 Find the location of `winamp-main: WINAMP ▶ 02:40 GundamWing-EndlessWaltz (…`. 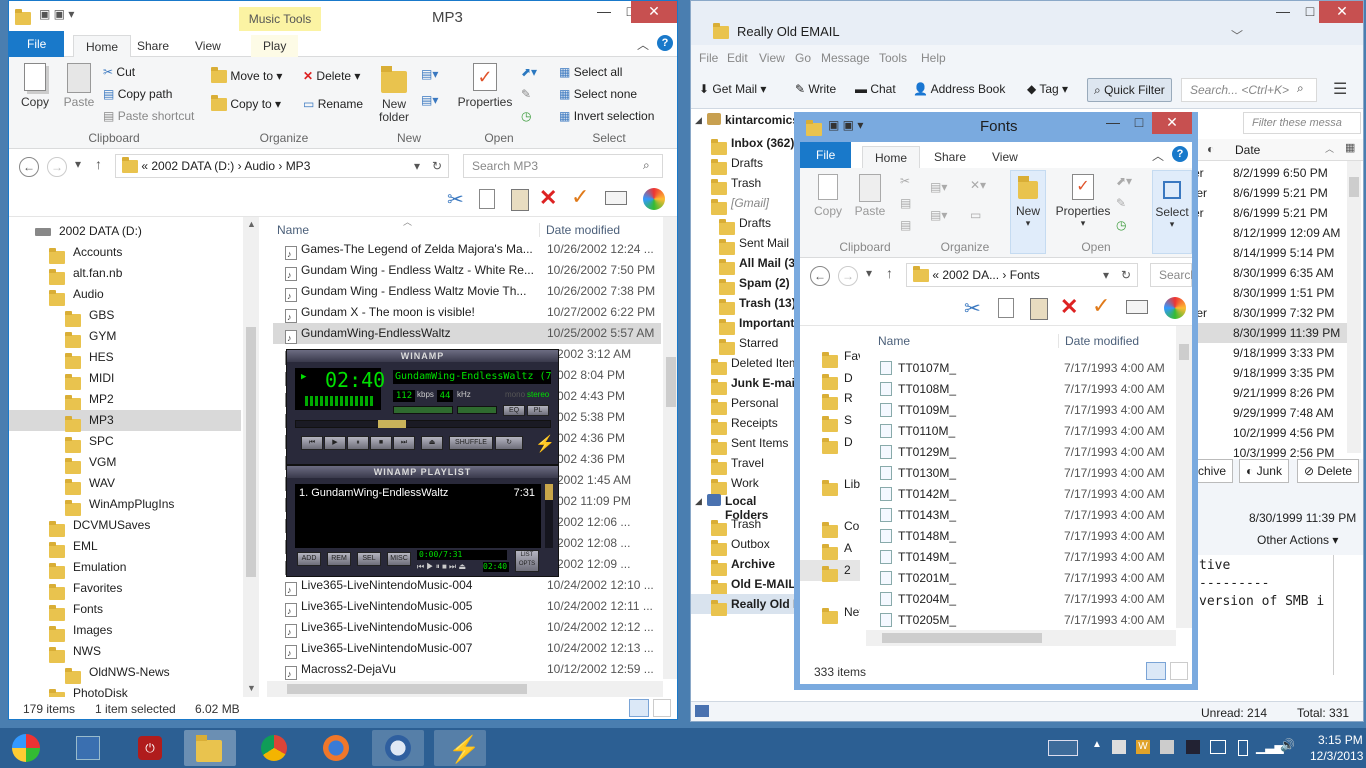

winamp-main: WINAMP ▶ 02:40 GundamWing-EndlessWaltz (… is located at coordinates (422, 407).